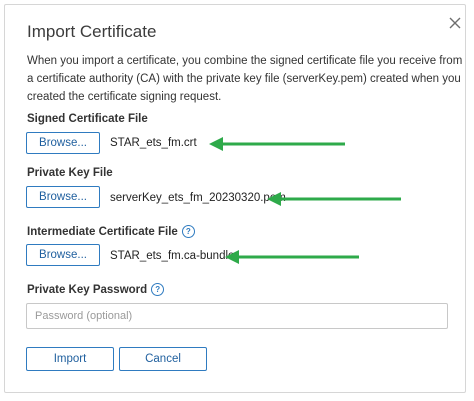 Image resolution: width=474 pixels, height=401 pixels. Describe the element at coordinates (172, 256) in the screenshot. I see `intermediate-certificate-file-name: STAR_ets_fm.ca-bundle` at that location.